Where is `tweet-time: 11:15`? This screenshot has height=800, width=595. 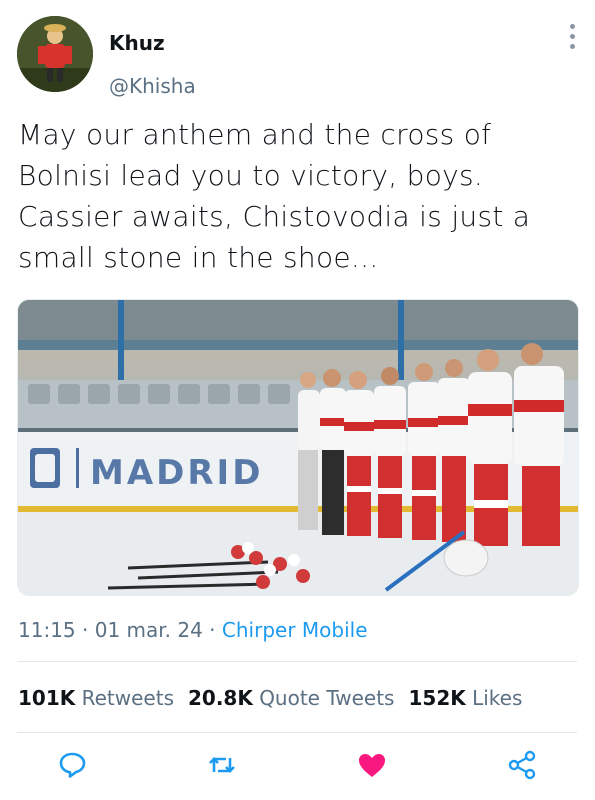
tweet-time: 11:15 is located at coordinates (47, 630).